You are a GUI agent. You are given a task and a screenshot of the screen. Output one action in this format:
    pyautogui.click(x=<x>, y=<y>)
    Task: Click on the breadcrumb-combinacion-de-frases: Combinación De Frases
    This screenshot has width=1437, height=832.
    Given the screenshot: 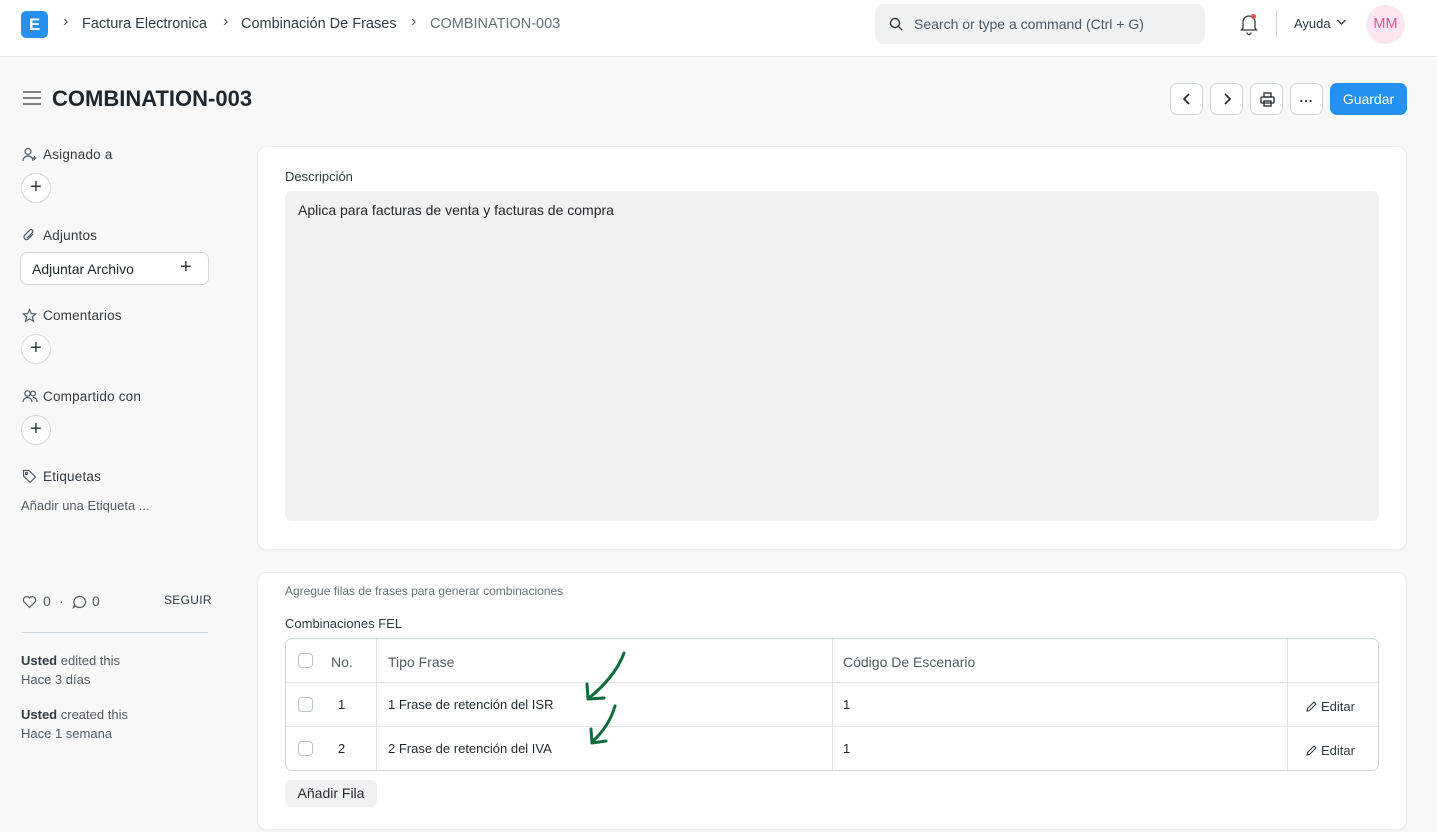 What is the action you would take?
    pyautogui.click(x=319, y=24)
    